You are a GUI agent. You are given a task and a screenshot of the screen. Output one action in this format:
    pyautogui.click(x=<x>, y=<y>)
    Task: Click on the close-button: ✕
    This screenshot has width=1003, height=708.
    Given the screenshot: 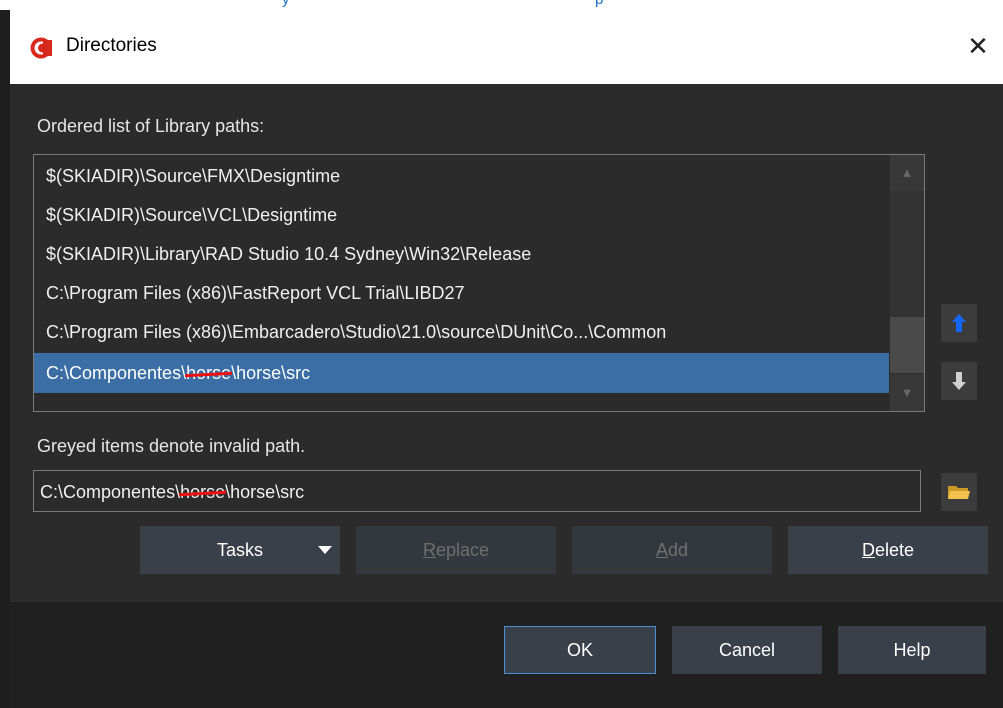 What is the action you would take?
    pyautogui.click(x=978, y=47)
    